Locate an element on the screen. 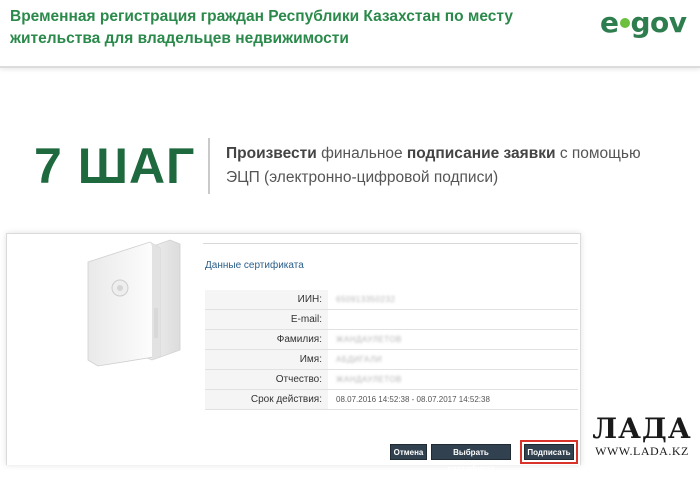 This screenshot has height=477, width=700. email-value is located at coordinates (332, 319).